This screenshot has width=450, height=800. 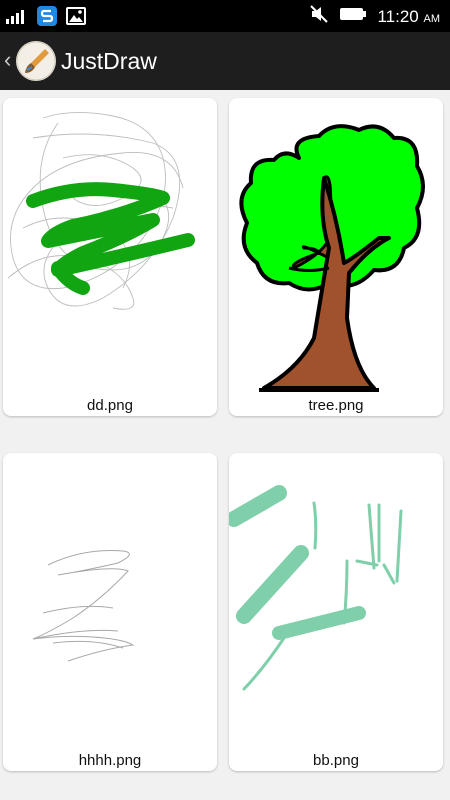 What do you see at coordinates (17, 18) in the screenshot?
I see `signal-icon` at bounding box center [17, 18].